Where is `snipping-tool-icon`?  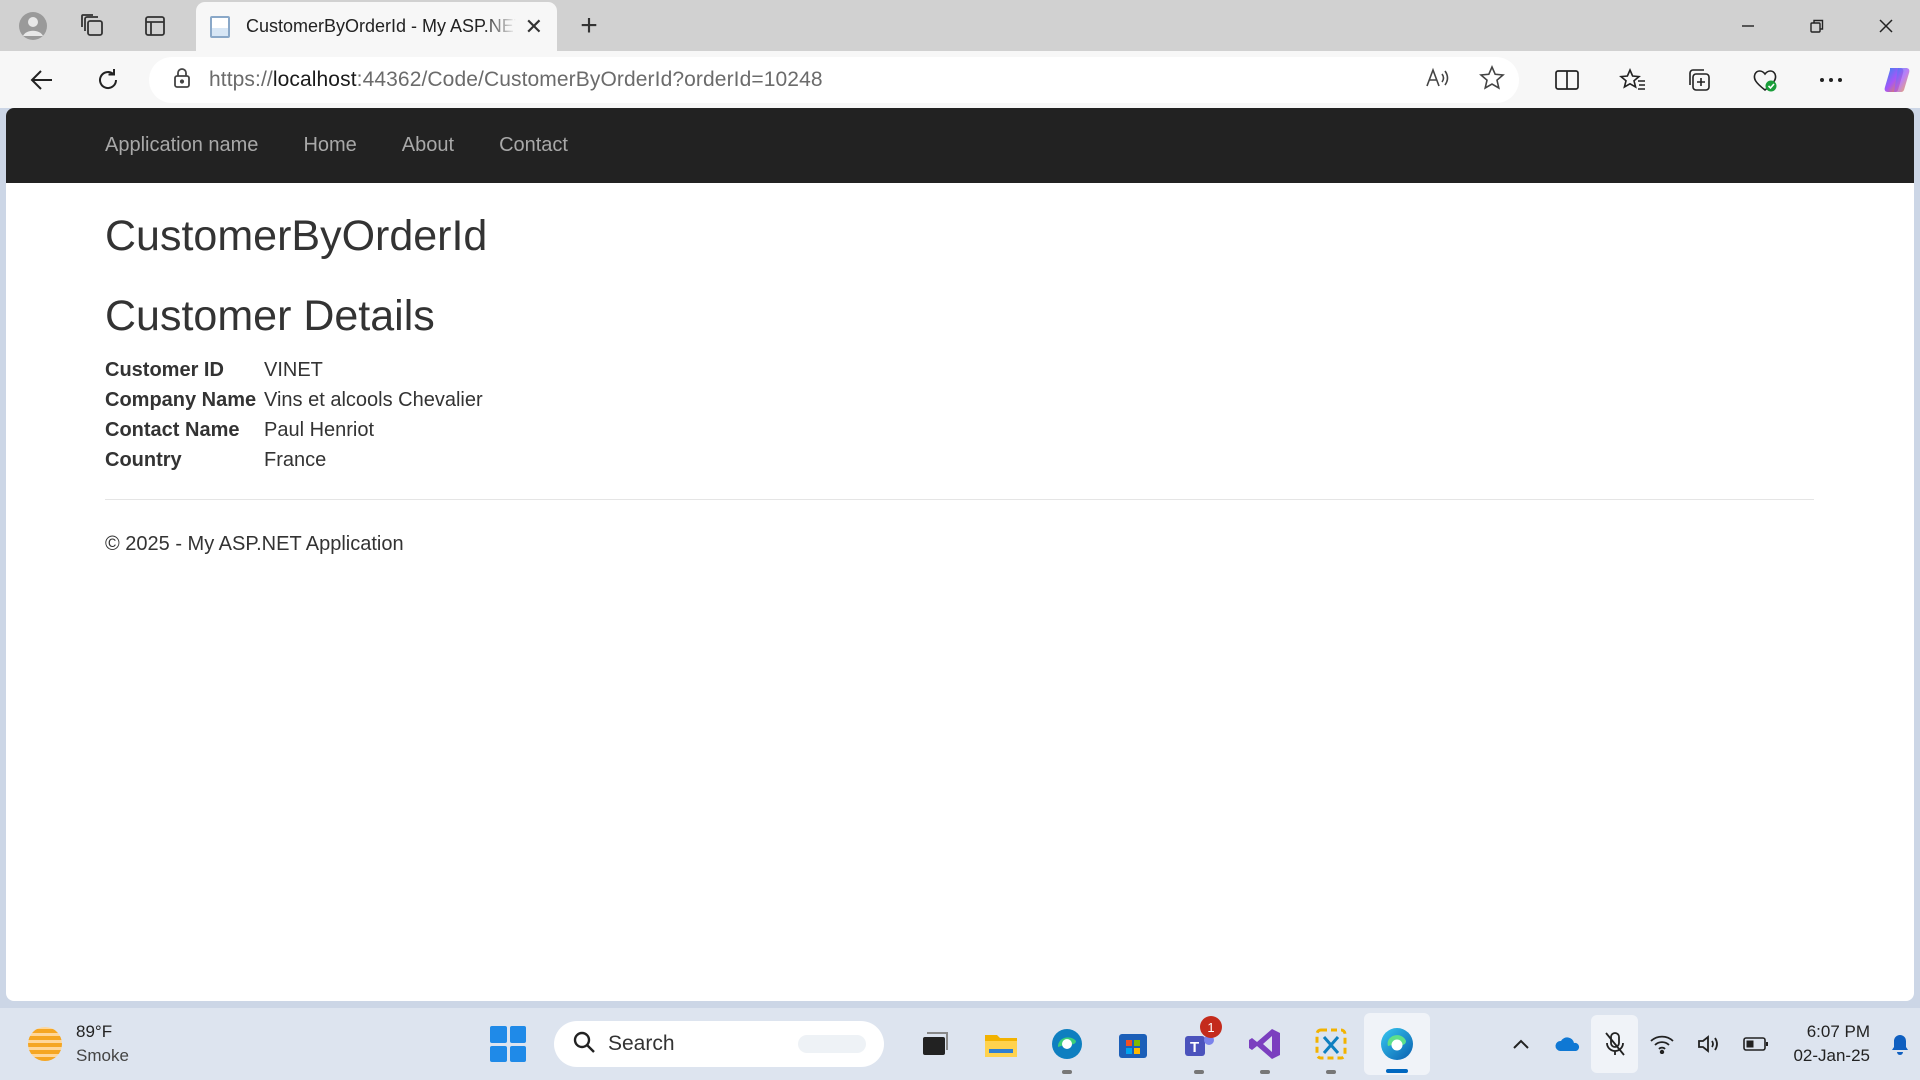
snipping-tool-icon is located at coordinates (1331, 1044).